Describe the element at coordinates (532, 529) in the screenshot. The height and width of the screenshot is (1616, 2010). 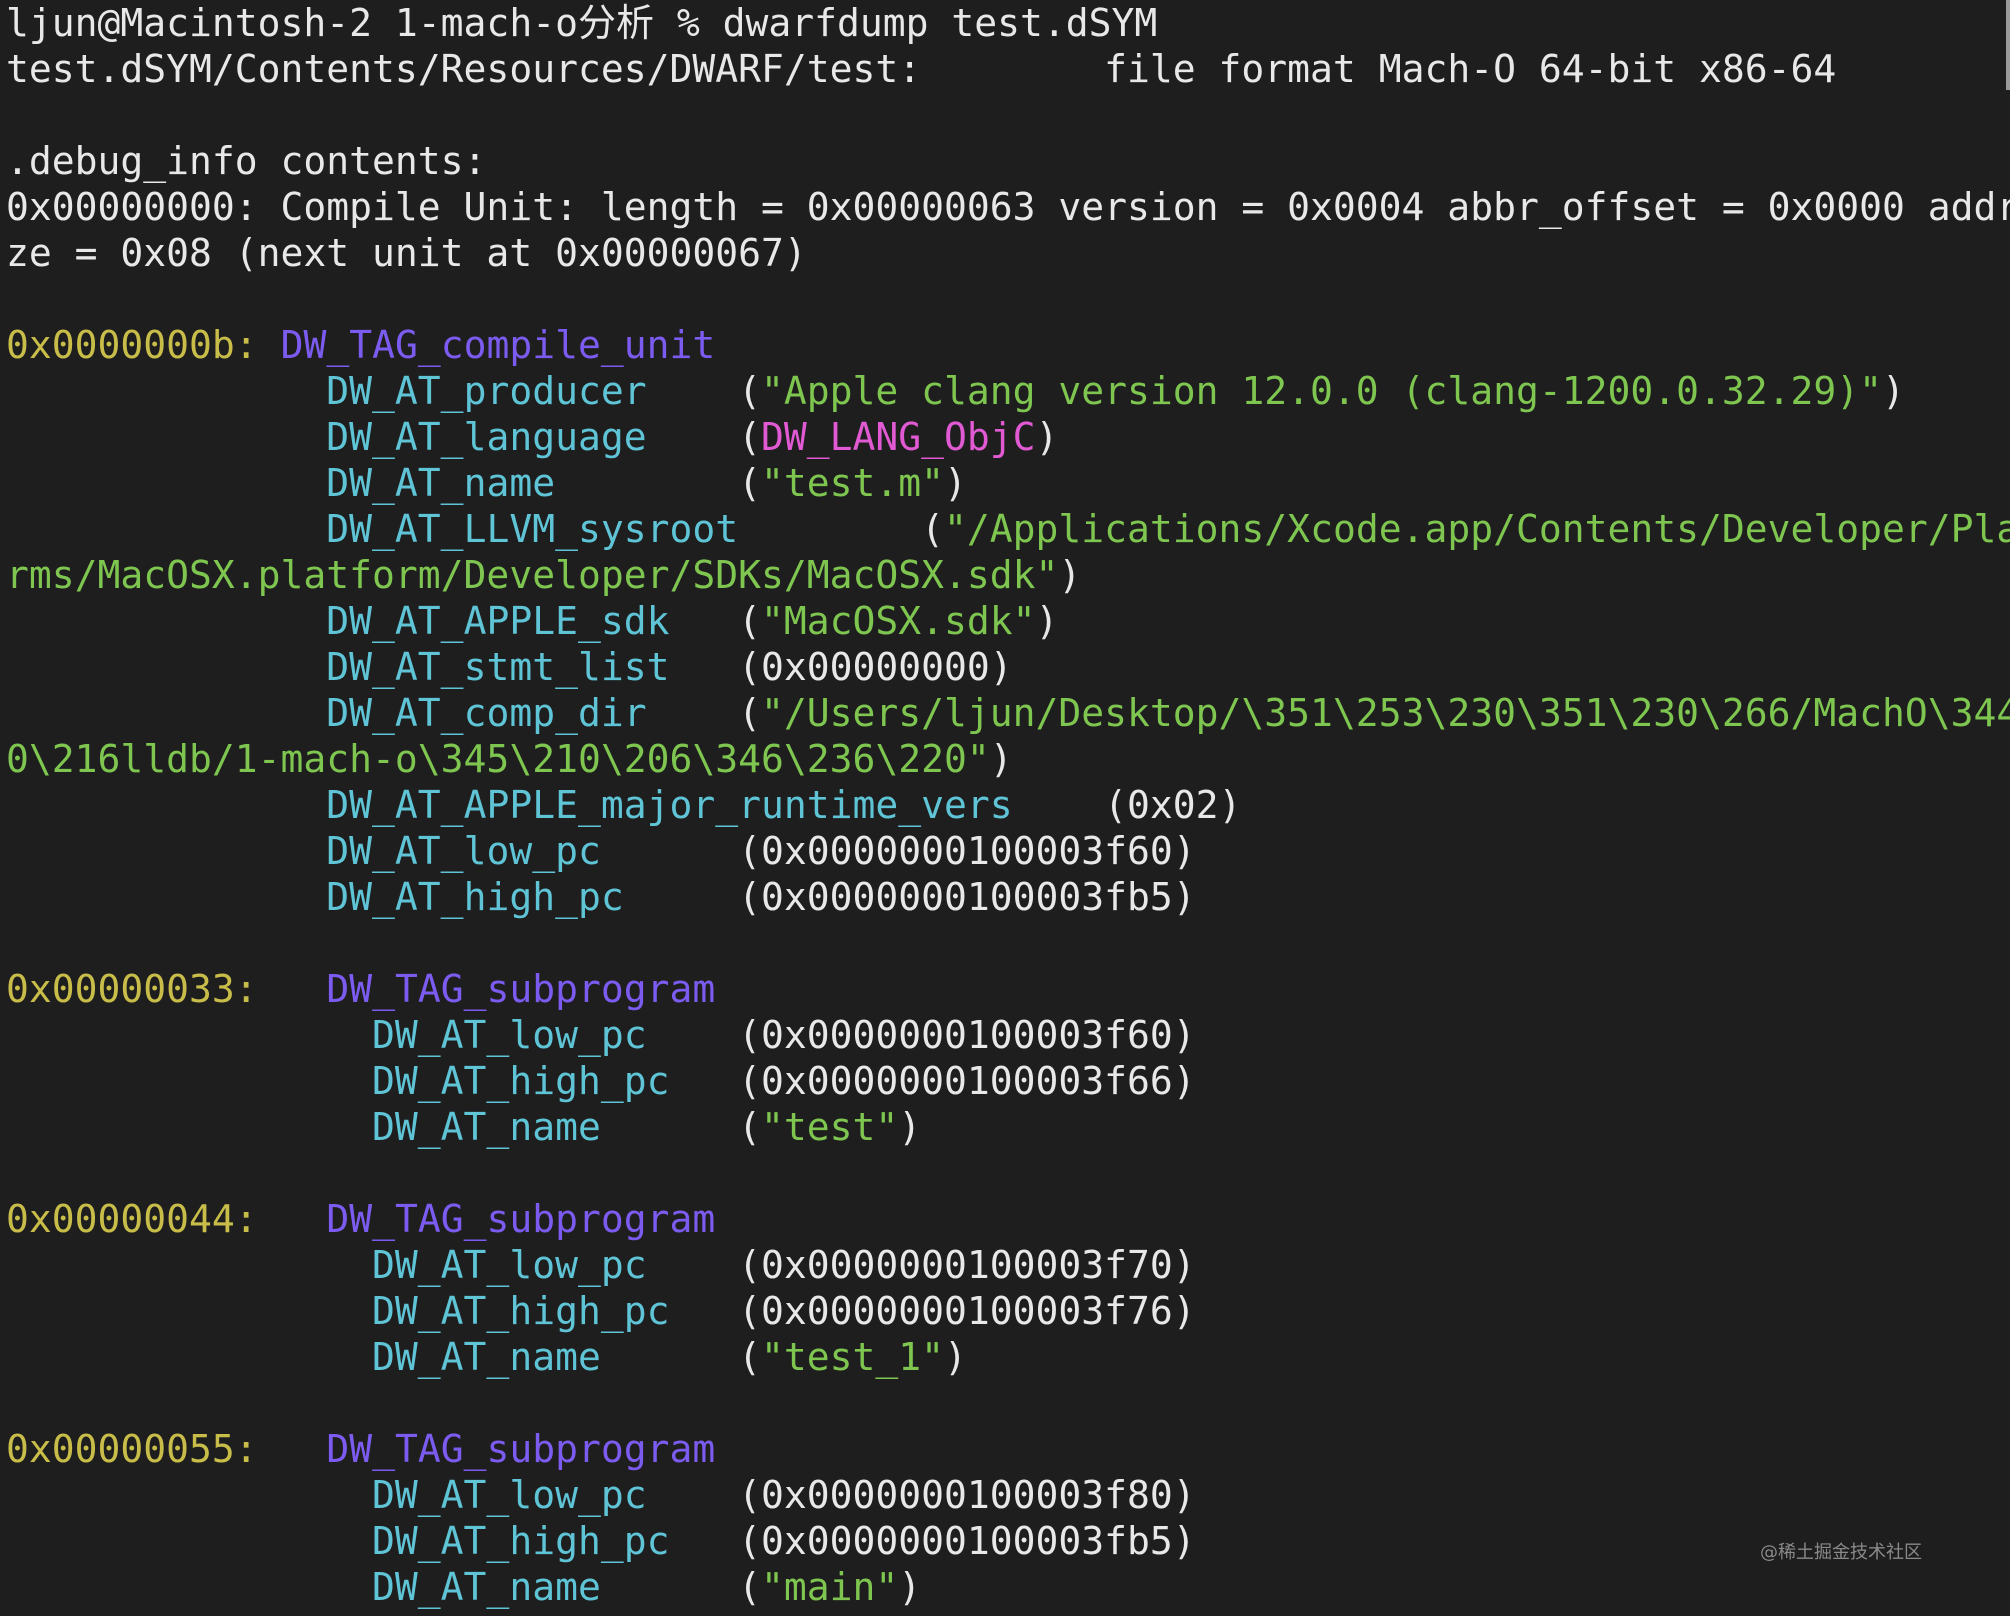
I see `attr-name: DW_AT_LLVM_sysroot` at that location.